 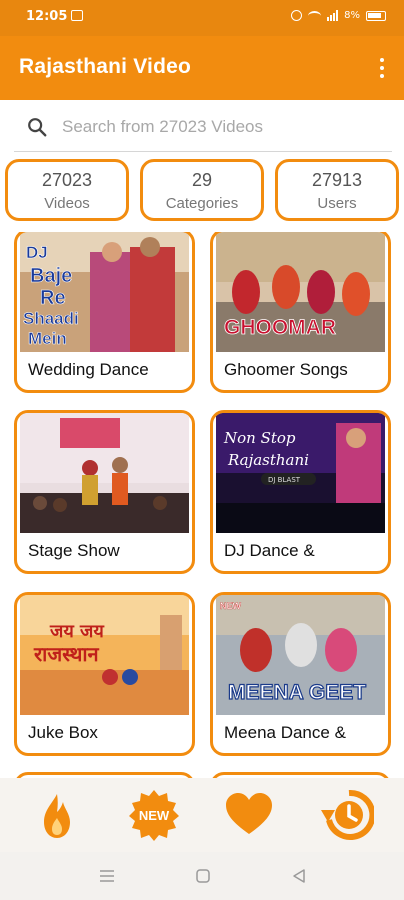 I want to click on signal-icon, so click(x=333, y=15).